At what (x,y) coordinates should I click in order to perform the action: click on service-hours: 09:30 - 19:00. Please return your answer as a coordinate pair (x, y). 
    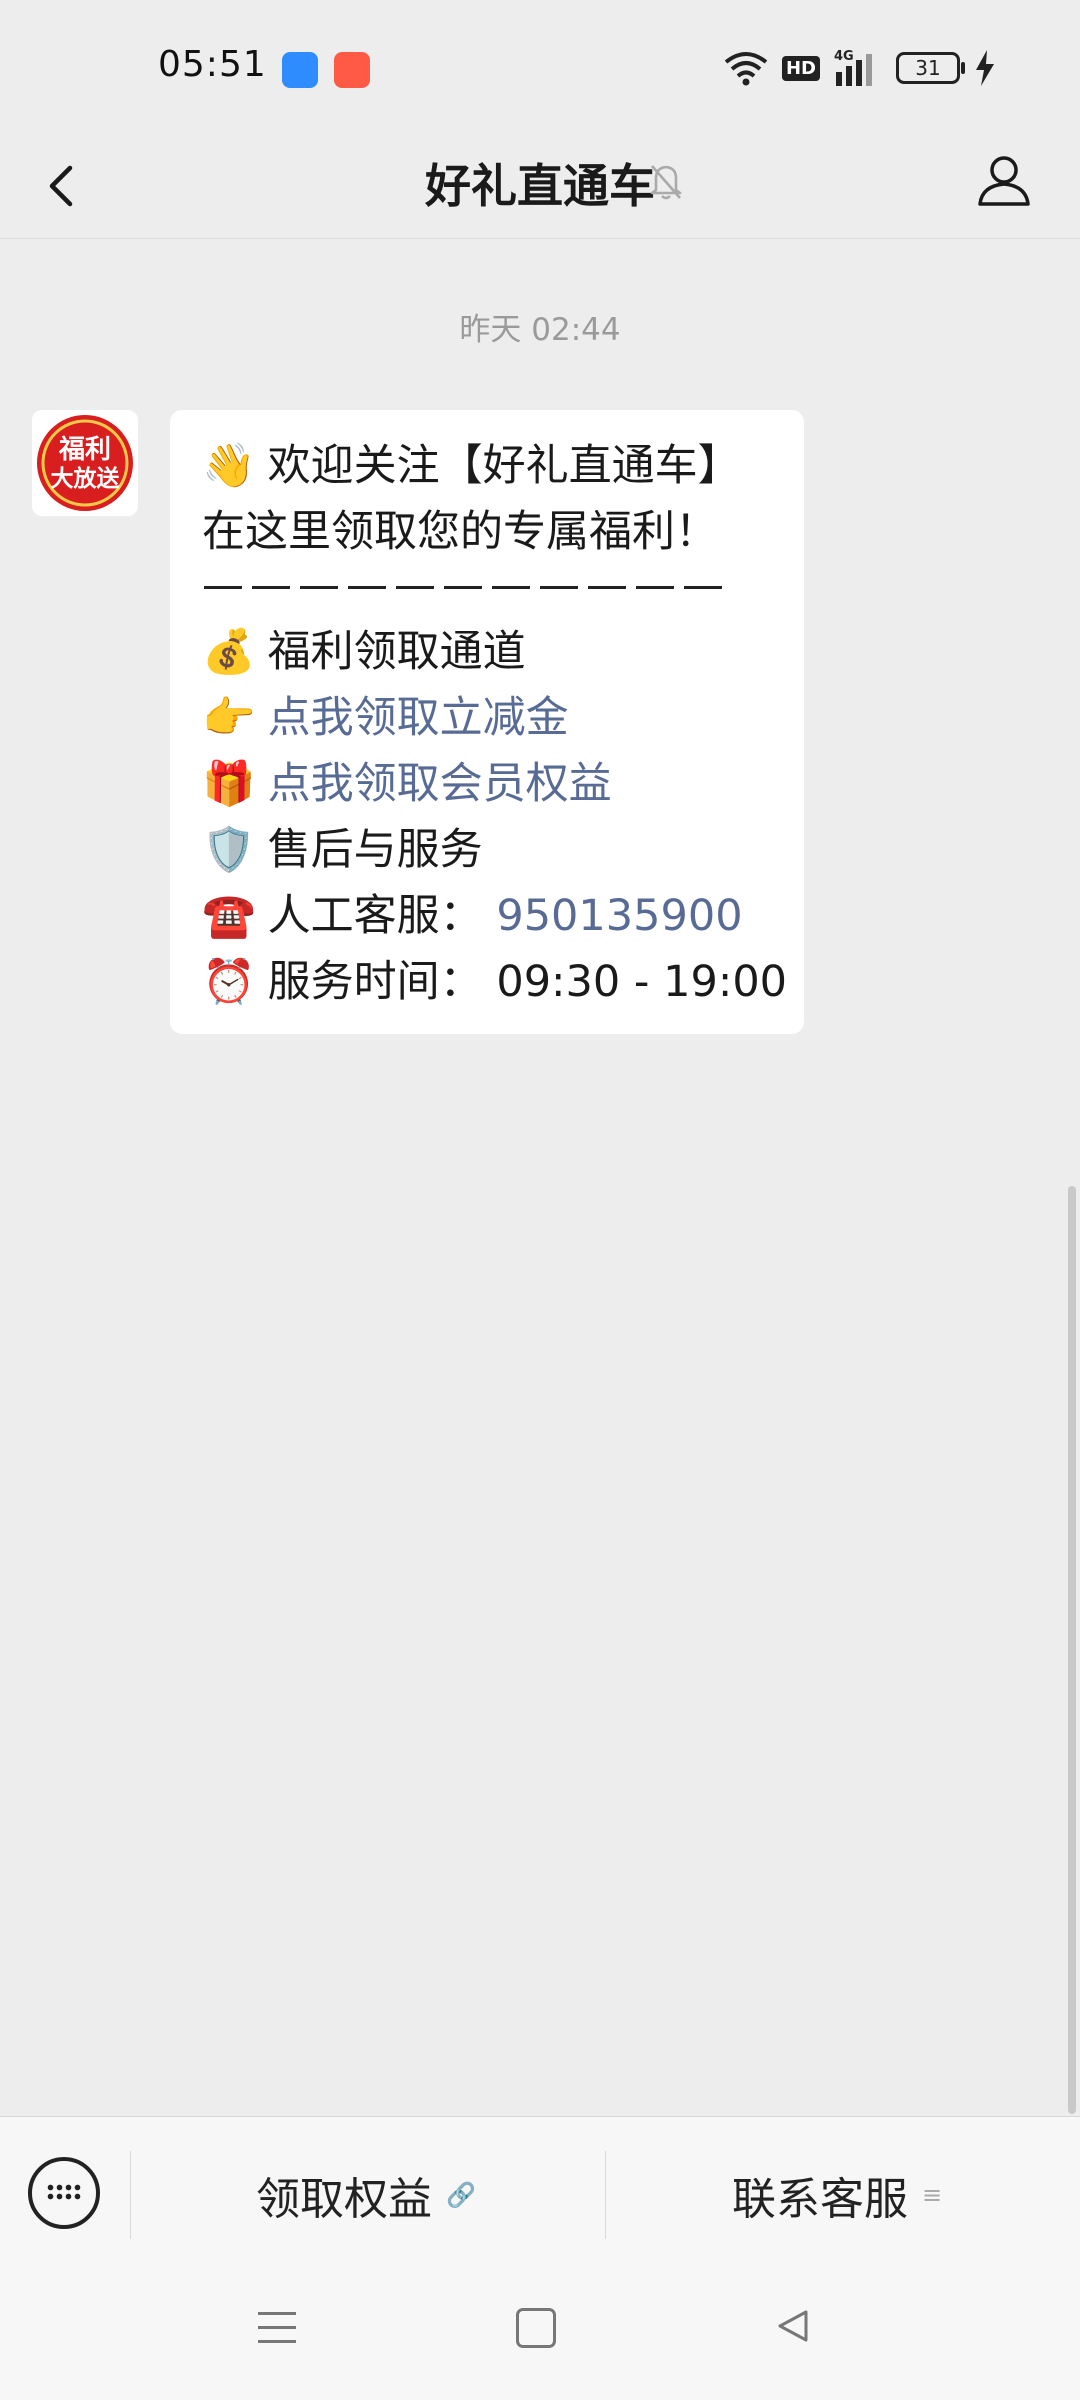
    Looking at the image, I should click on (642, 982).